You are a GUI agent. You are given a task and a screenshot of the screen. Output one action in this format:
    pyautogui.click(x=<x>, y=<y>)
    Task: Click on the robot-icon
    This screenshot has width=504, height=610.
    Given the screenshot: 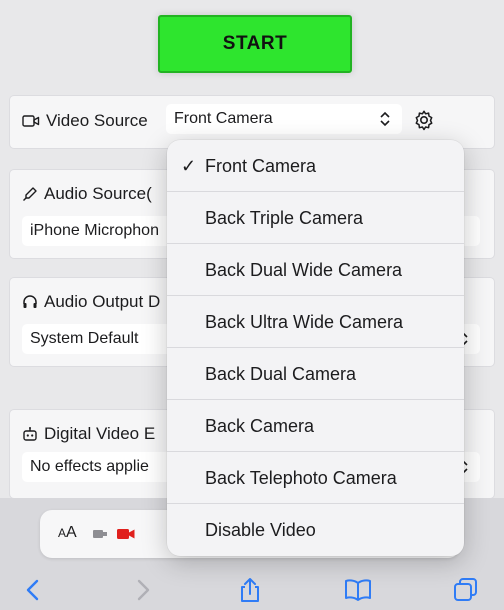 What is the action you would take?
    pyautogui.click(x=30, y=434)
    